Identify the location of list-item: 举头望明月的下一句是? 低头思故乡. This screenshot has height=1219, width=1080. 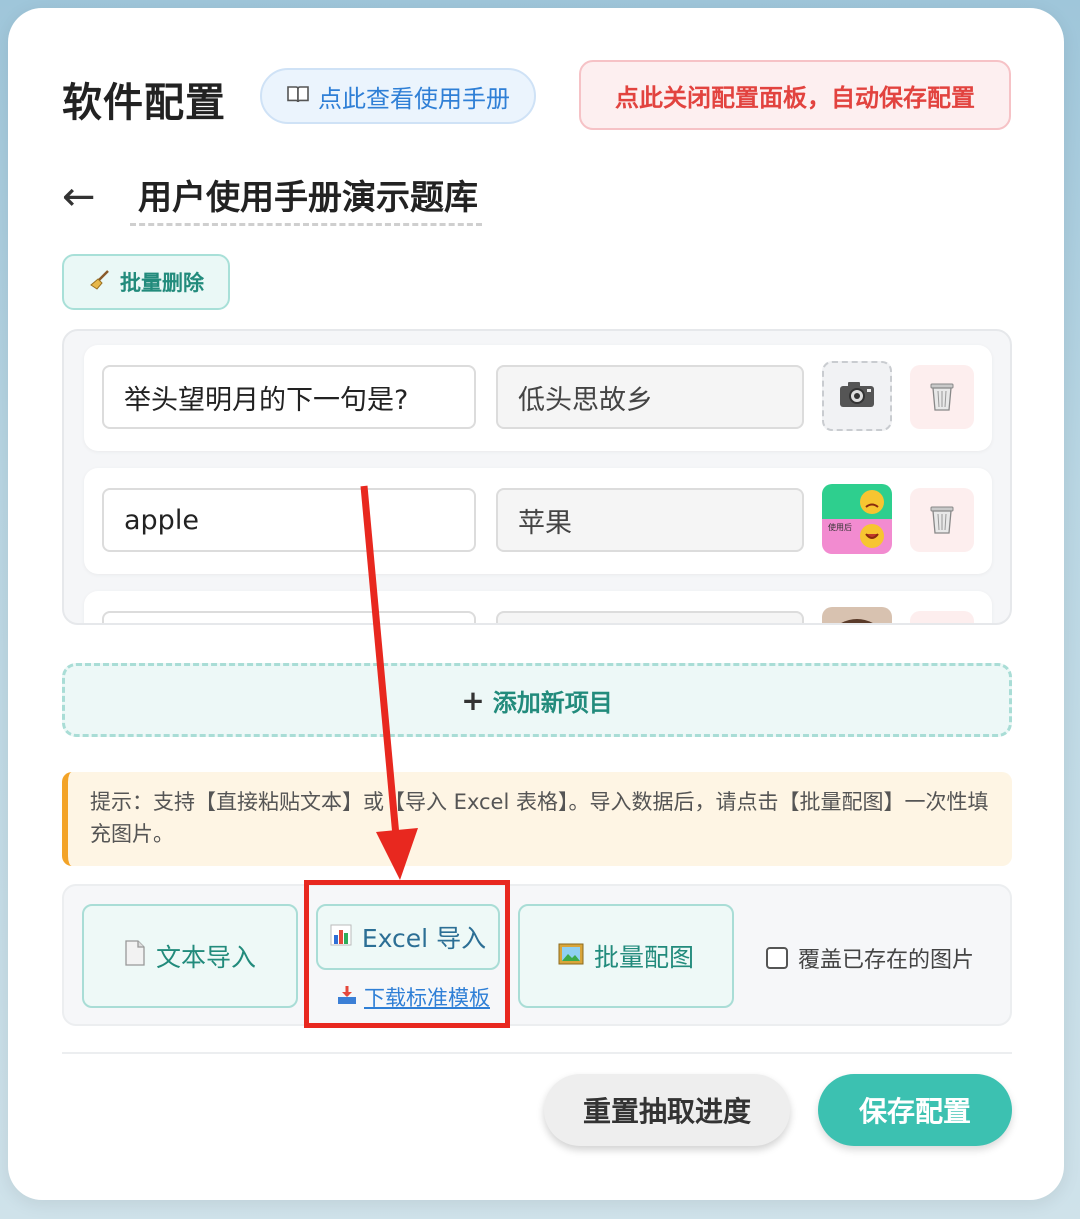
(538, 398).